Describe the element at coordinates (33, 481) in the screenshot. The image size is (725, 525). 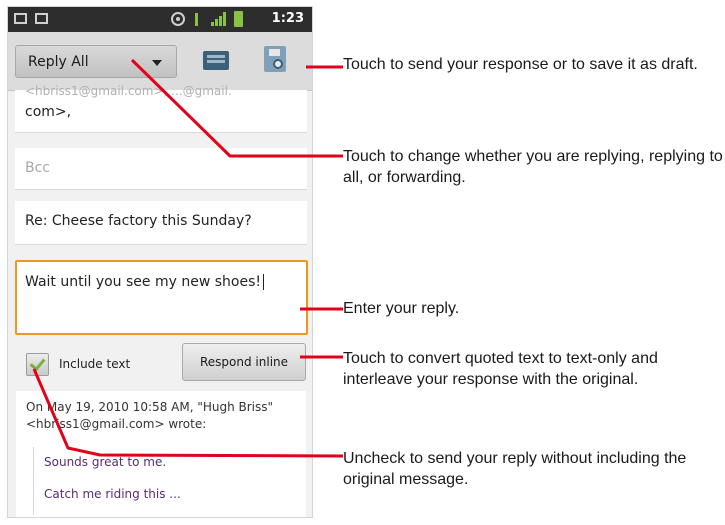
I see `quote-indent-bar` at that location.